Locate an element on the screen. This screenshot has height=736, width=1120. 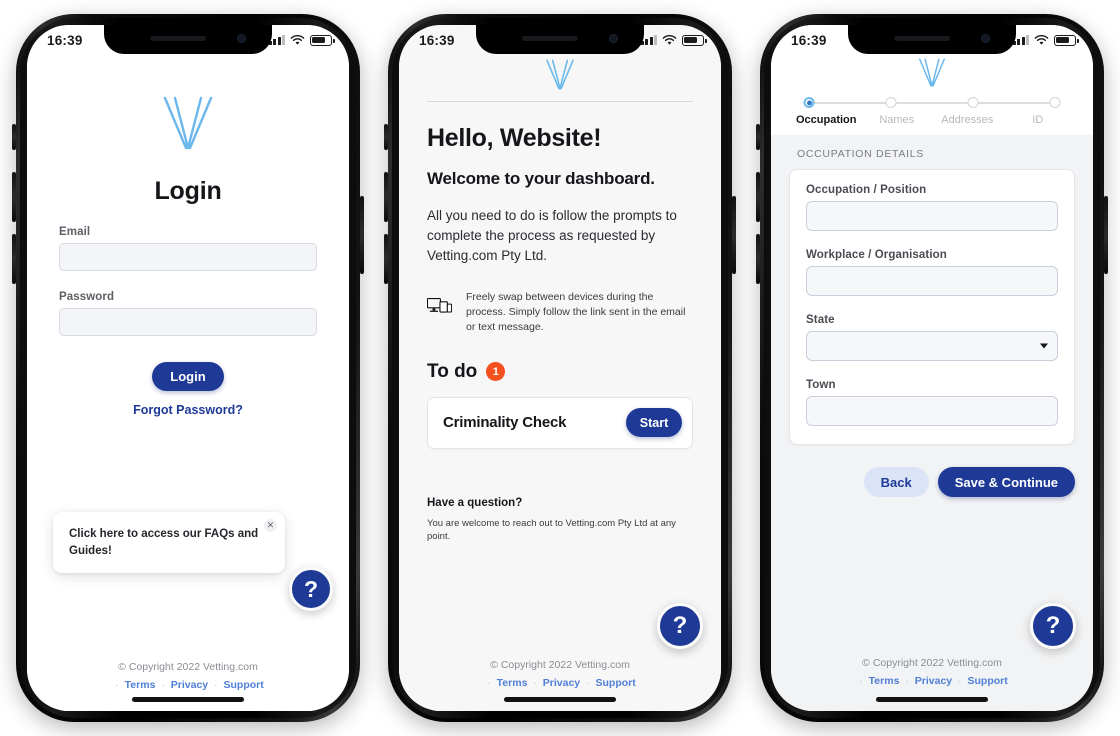
town-label: Town is located at coordinates (821, 385).